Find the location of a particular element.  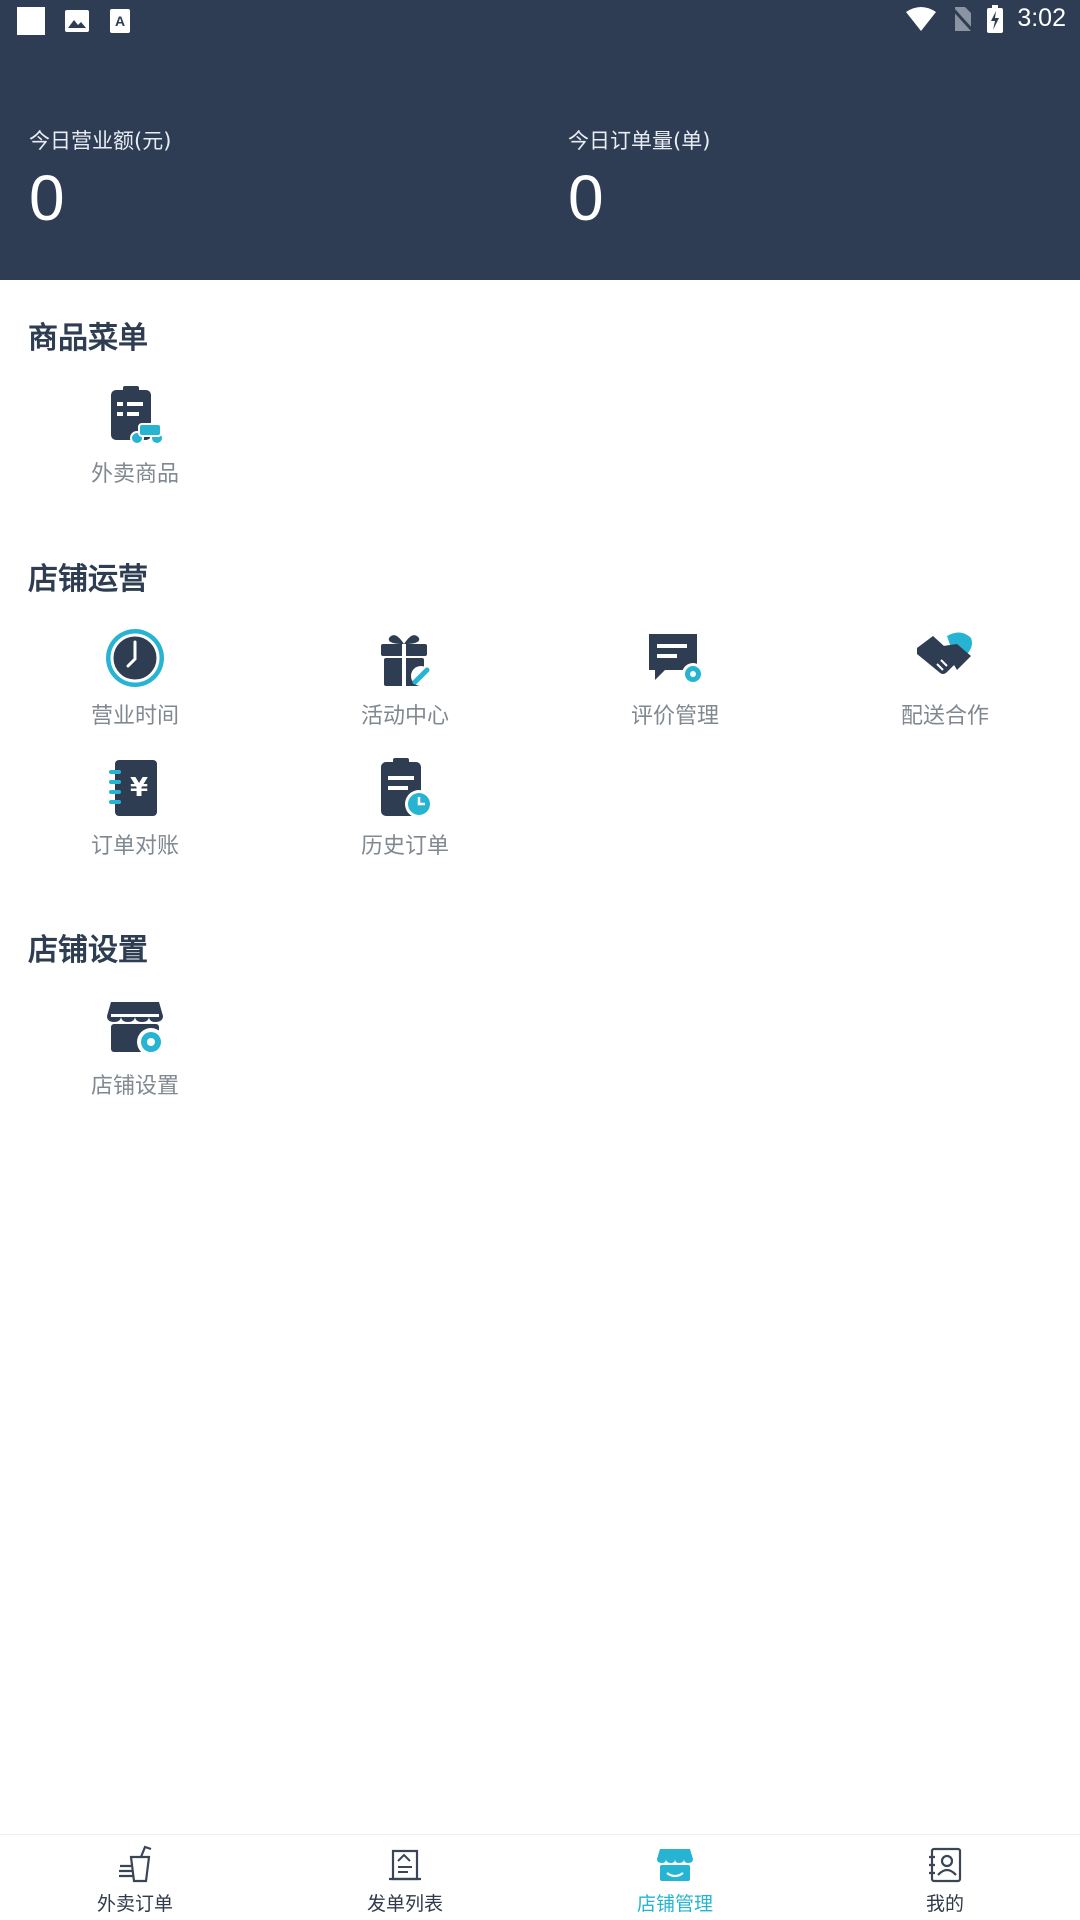

clock-time: 3:02 is located at coordinates (1041, 18).